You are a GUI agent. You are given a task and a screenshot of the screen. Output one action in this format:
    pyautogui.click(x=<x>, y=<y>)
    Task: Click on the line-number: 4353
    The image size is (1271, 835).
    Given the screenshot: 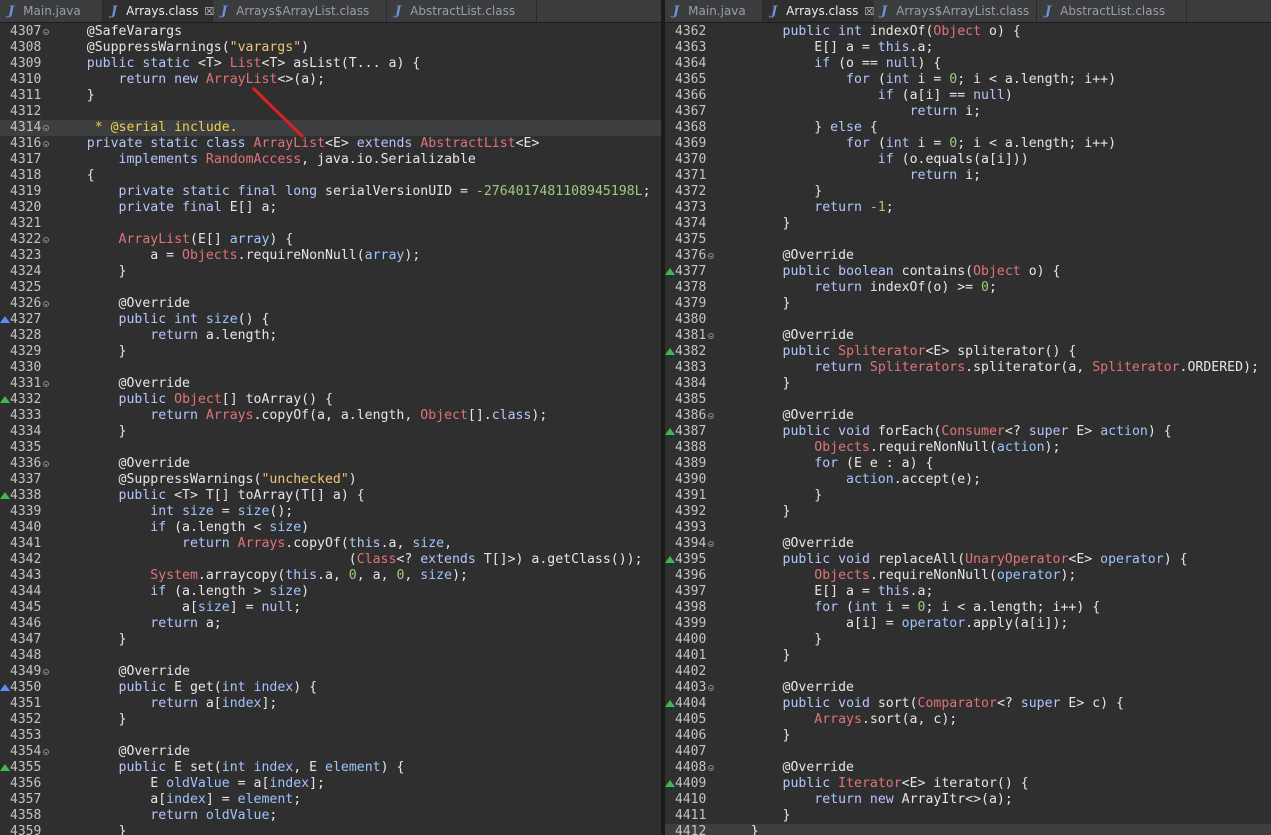 What is the action you would take?
    pyautogui.click(x=26, y=736)
    